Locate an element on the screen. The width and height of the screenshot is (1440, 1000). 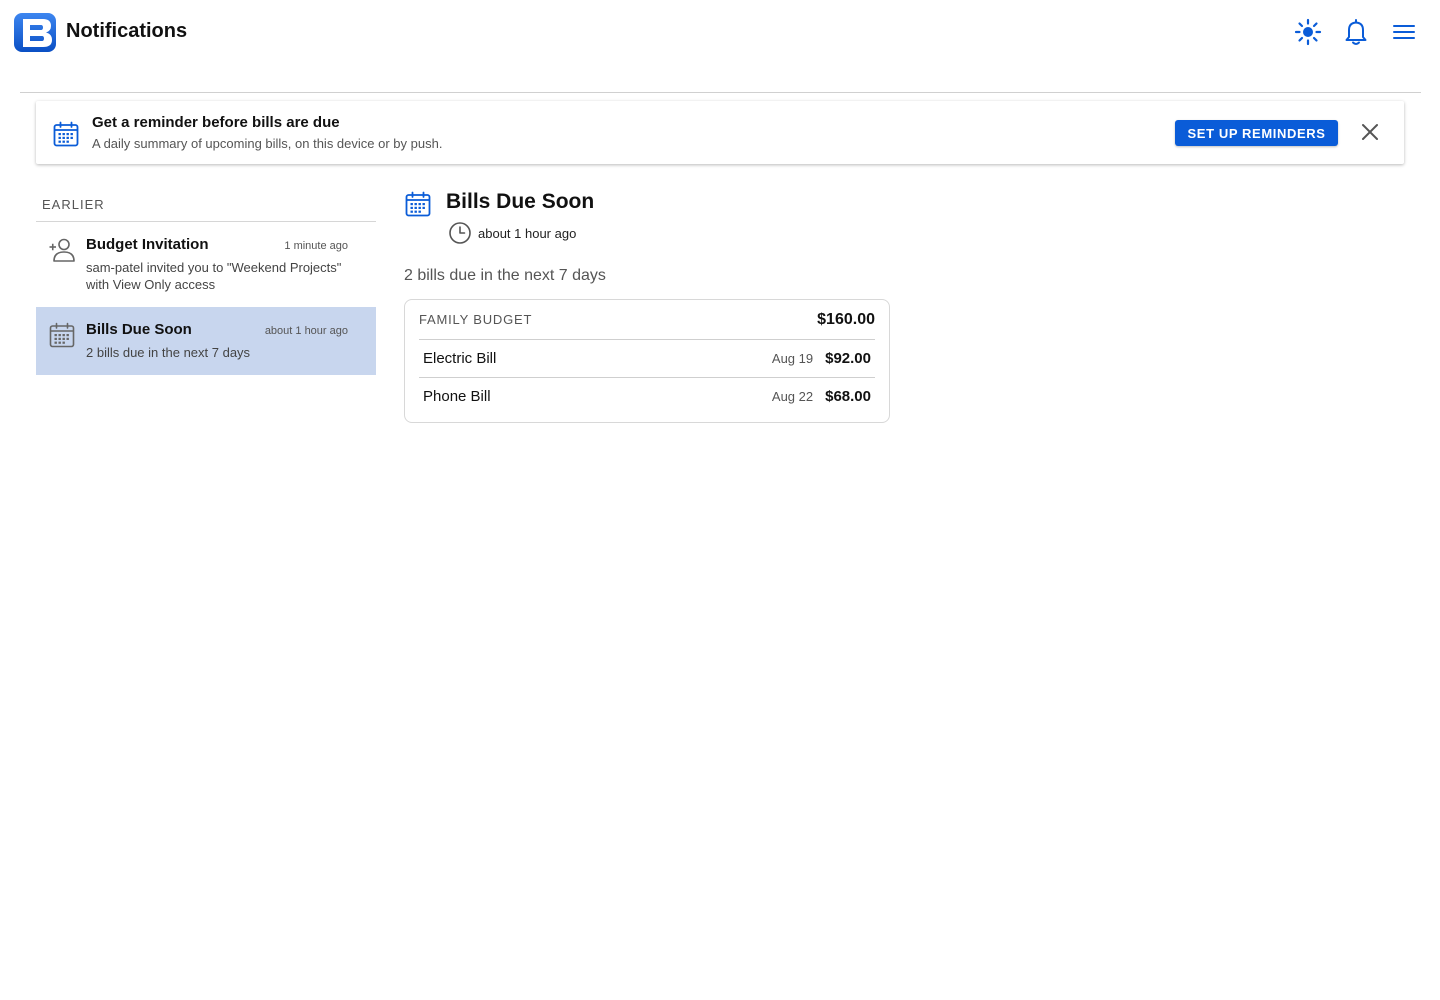
list-item-body: 2 bills due in the next 7 days is located at coordinates (168, 352).